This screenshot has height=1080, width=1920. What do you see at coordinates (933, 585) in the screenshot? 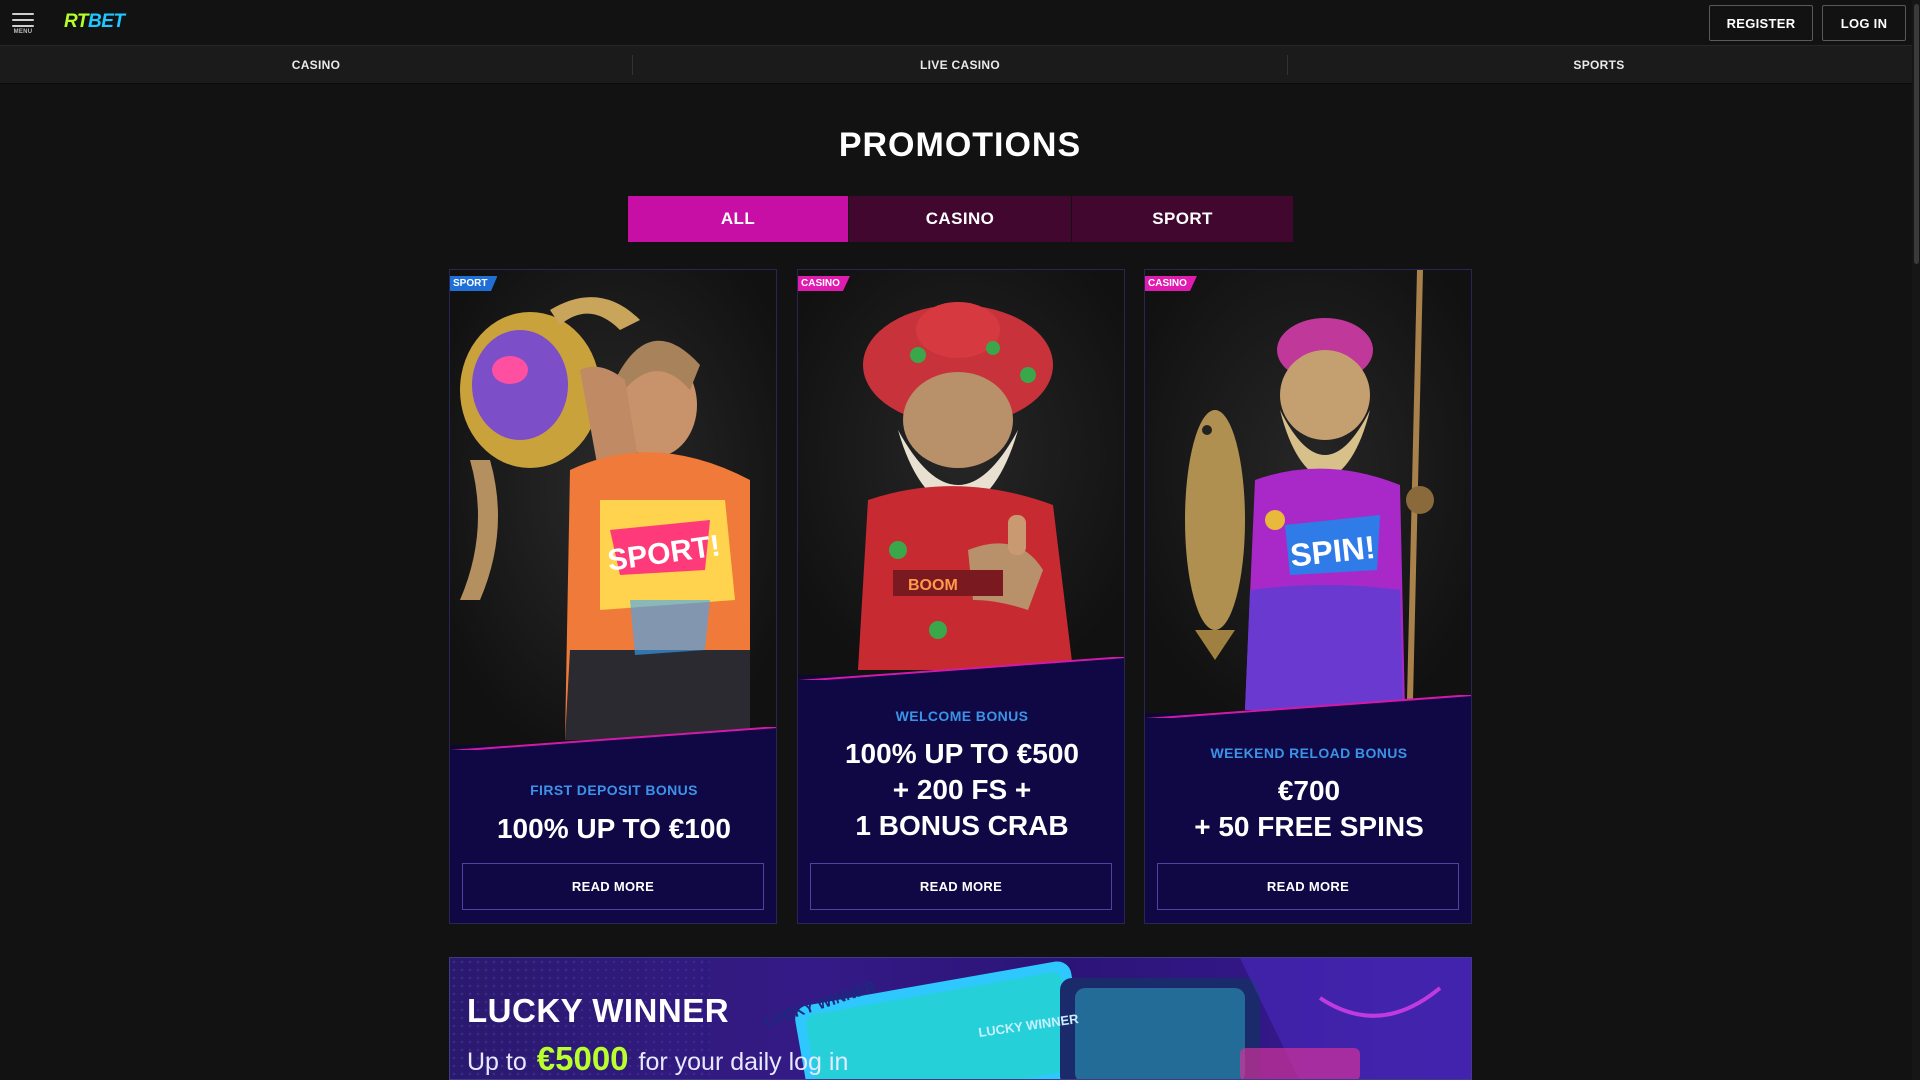
I see `svg-text: BOOM` at bounding box center [933, 585].